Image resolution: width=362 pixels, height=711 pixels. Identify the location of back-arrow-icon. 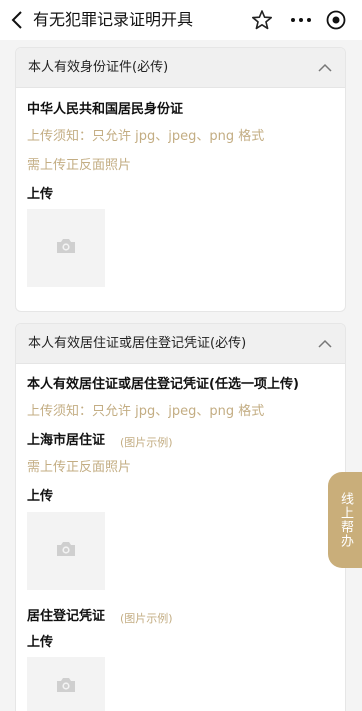
(17, 20).